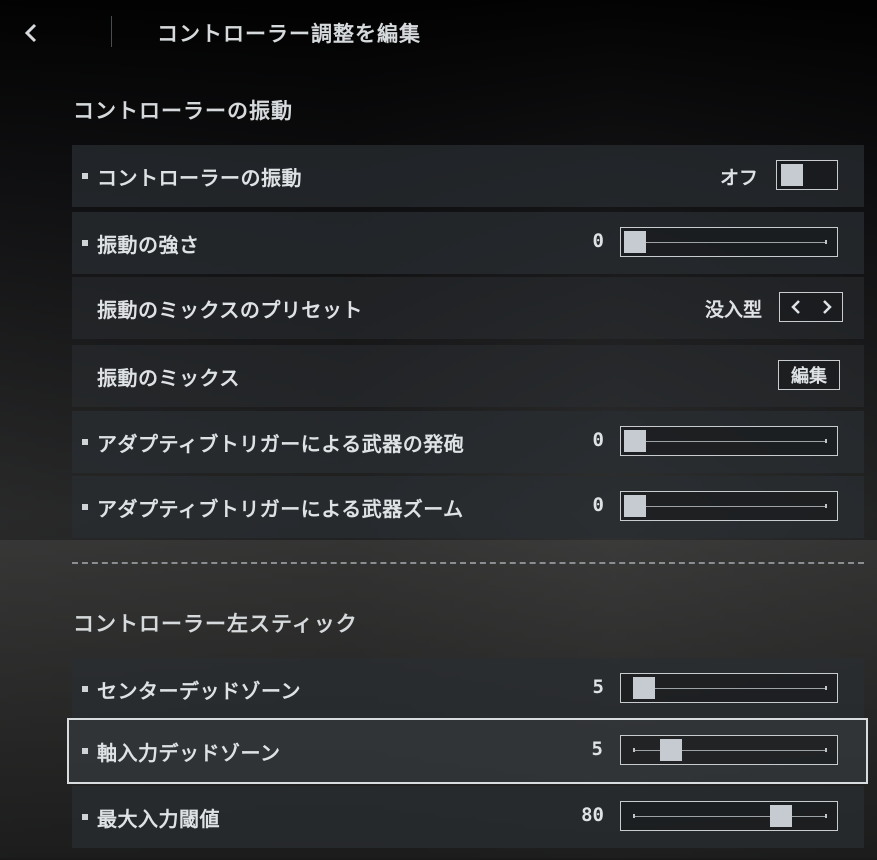 This screenshot has height=860, width=877. I want to click on vibration-toggle, so click(807, 175).